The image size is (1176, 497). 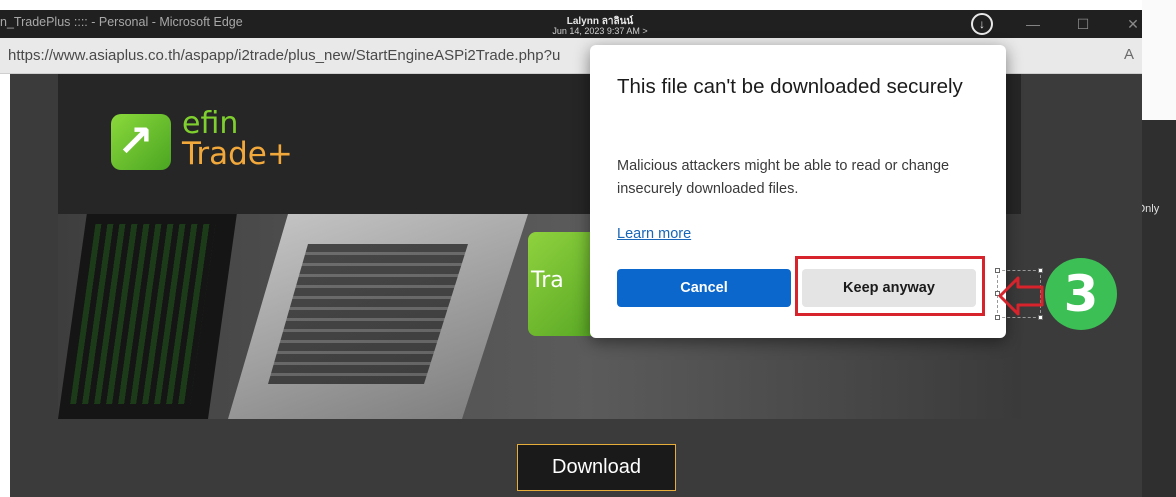 What do you see at coordinates (237, 154) in the screenshot?
I see `logo-trade-text: Trade+` at bounding box center [237, 154].